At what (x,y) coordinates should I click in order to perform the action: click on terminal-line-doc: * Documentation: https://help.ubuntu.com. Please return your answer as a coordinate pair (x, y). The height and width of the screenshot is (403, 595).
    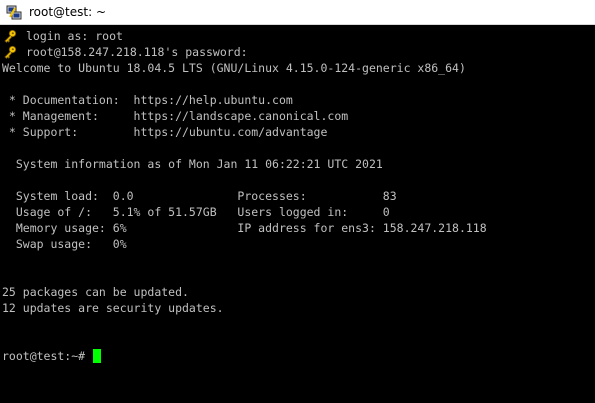
    Looking at the image, I should click on (297, 100).